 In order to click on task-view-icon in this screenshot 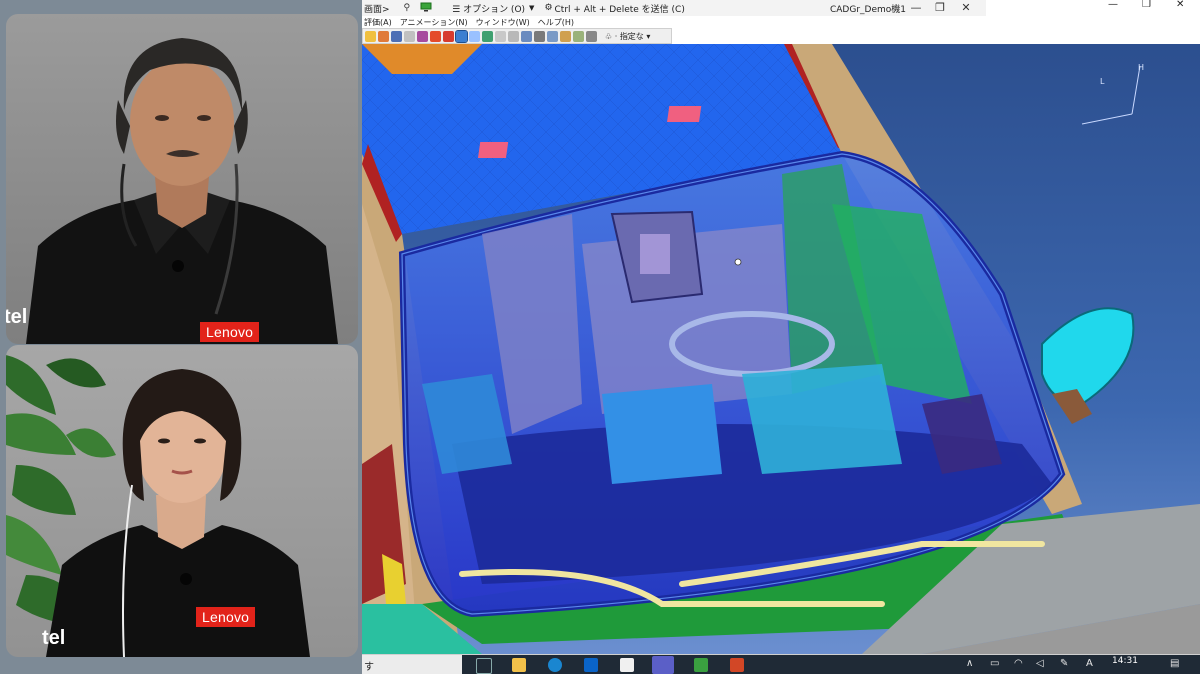, I will do `click(484, 666)`.